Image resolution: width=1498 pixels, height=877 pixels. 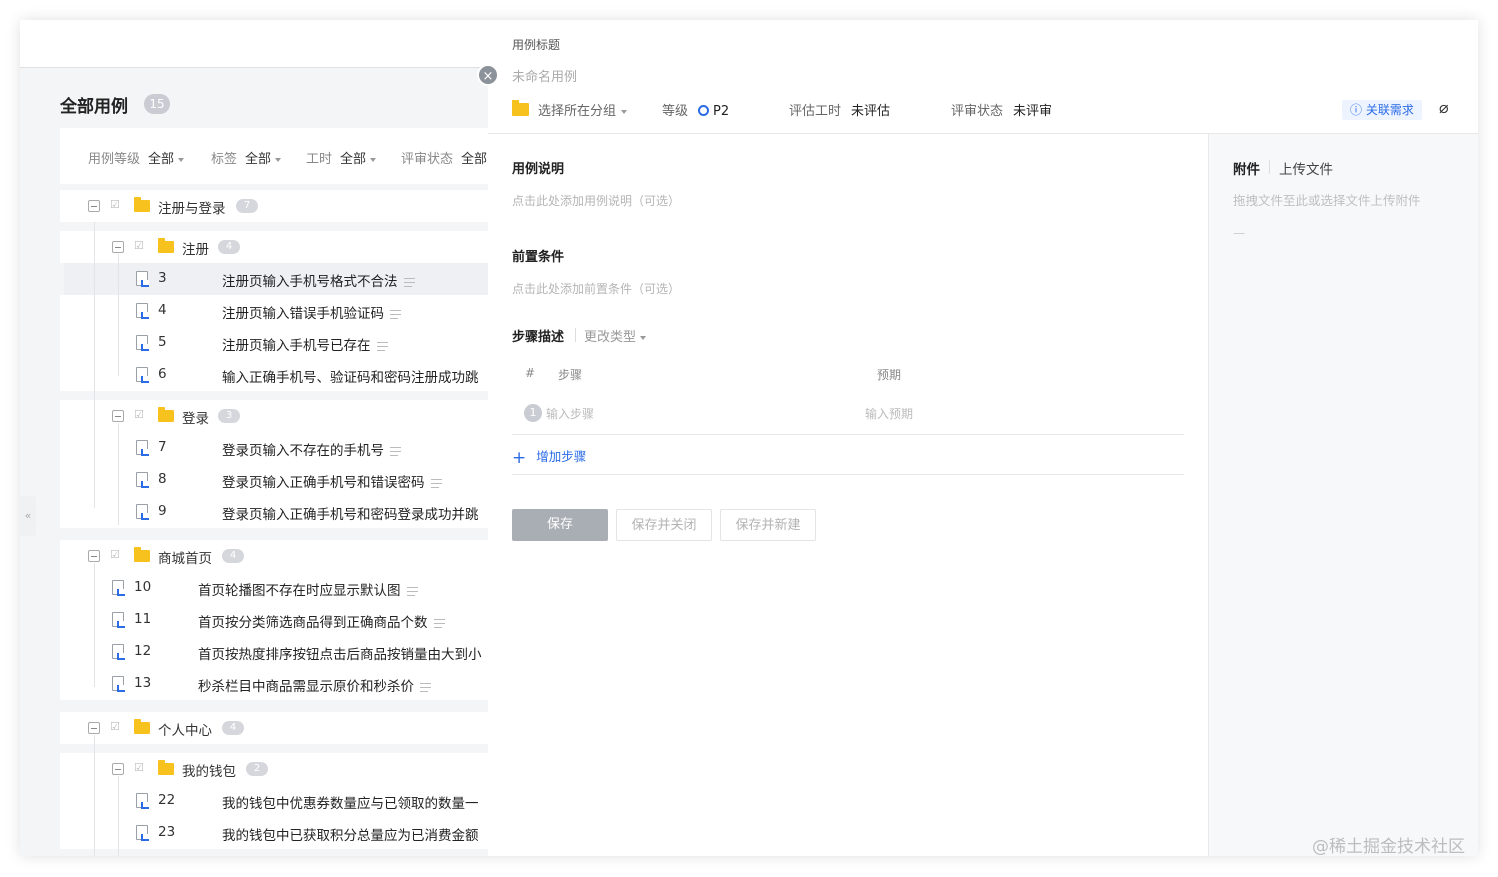 What do you see at coordinates (275, 684) in the screenshot?
I see `table-row: 13 秒杀栏目中商品需显示原价和秒杀价` at bounding box center [275, 684].